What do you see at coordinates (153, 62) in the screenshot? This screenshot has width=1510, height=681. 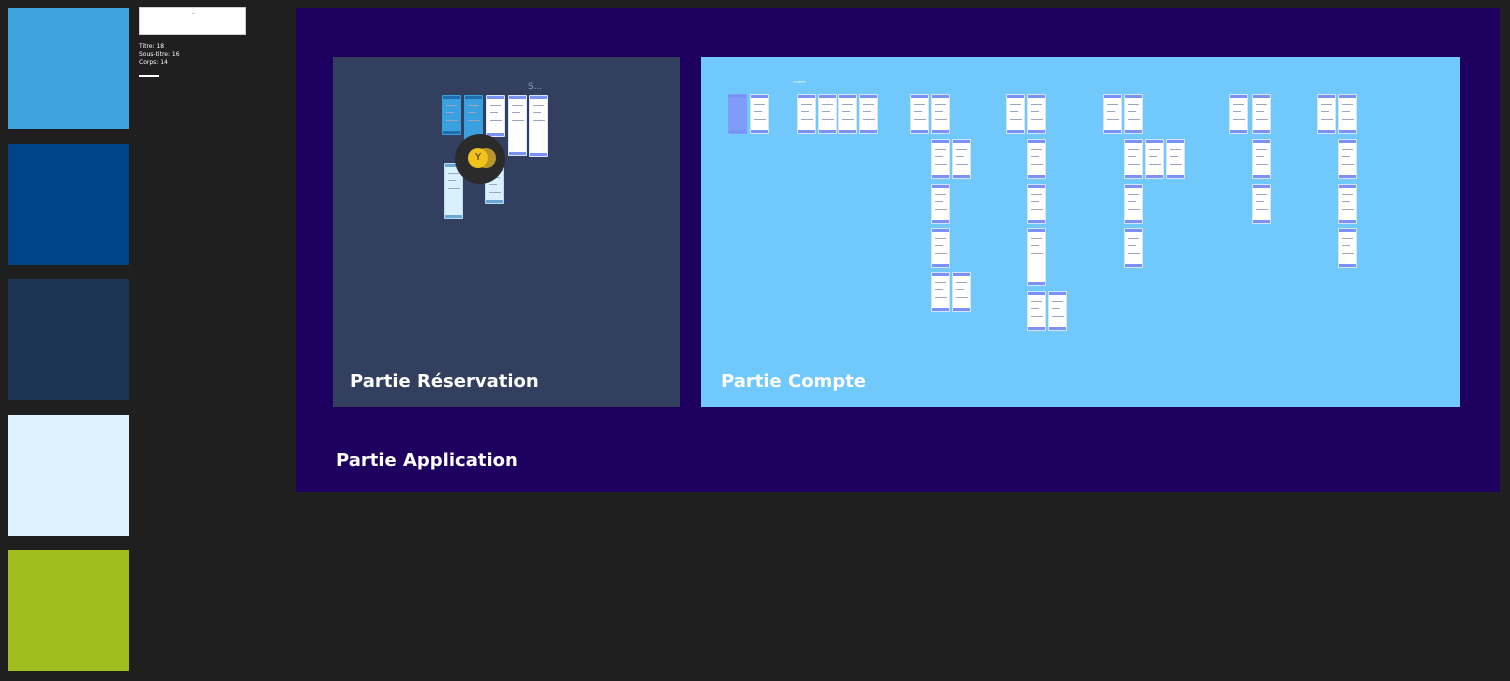 I see `body-size-label: Corps: 14` at bounding box center [153, 62].